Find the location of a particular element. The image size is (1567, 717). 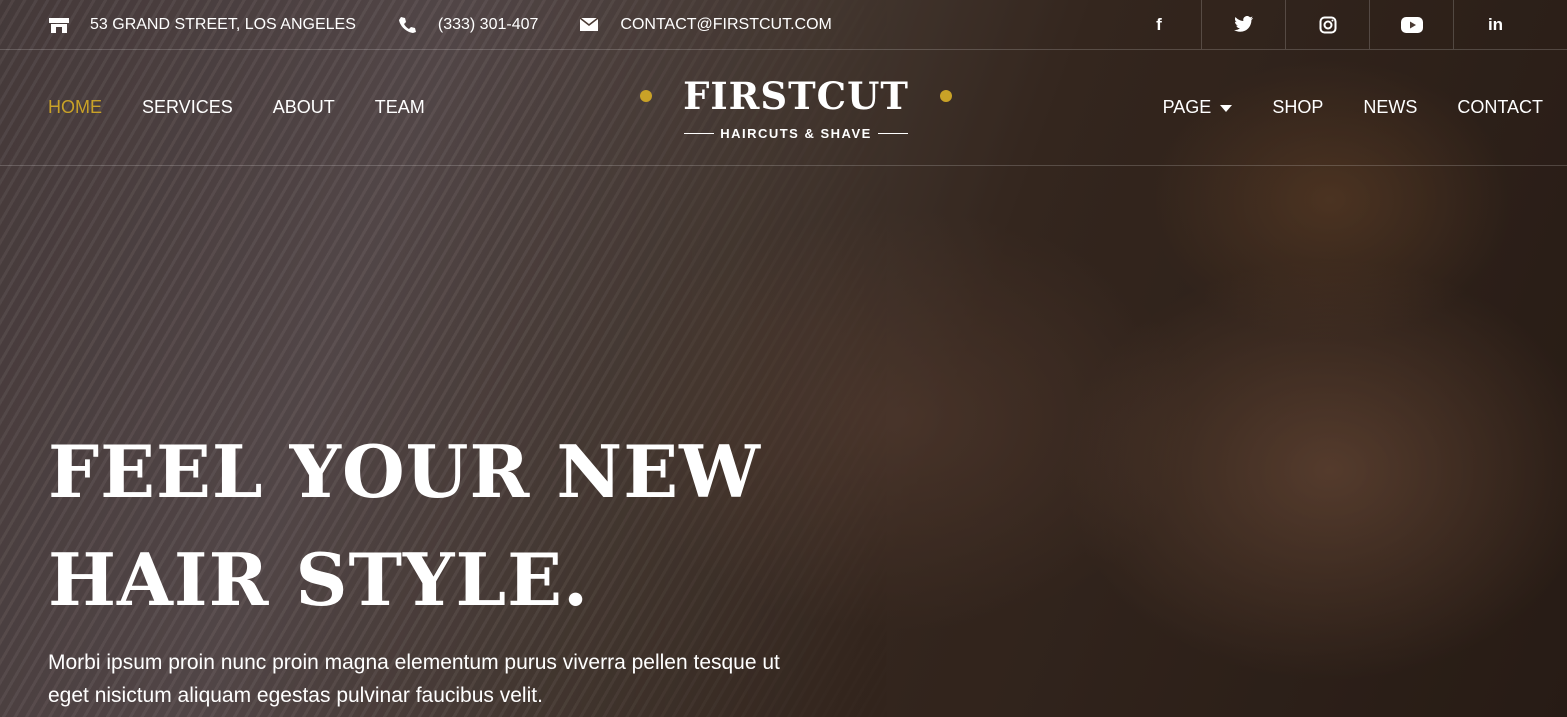

nav-home: HOME is located at coordinates (75, 107).